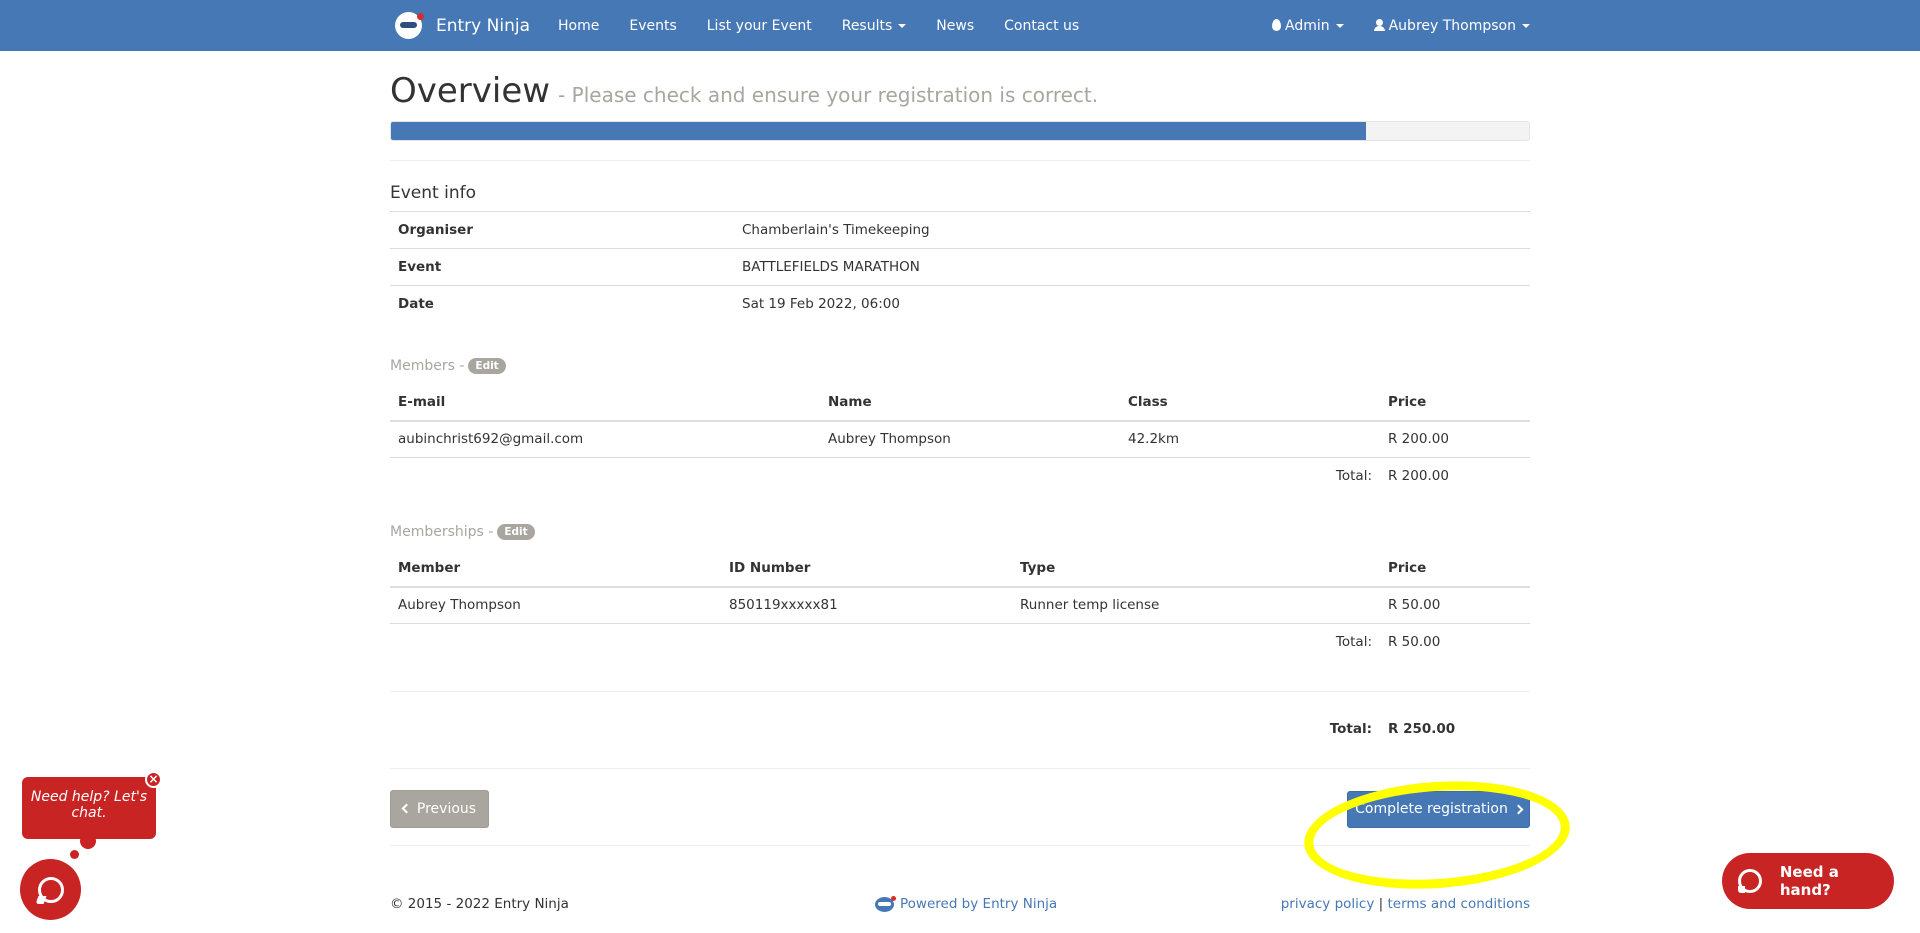  What do you see at coordinates (960, 531) in the screenshot?
I see `memberships-title: Memberships - Edit` at bounding box center [960, 531].